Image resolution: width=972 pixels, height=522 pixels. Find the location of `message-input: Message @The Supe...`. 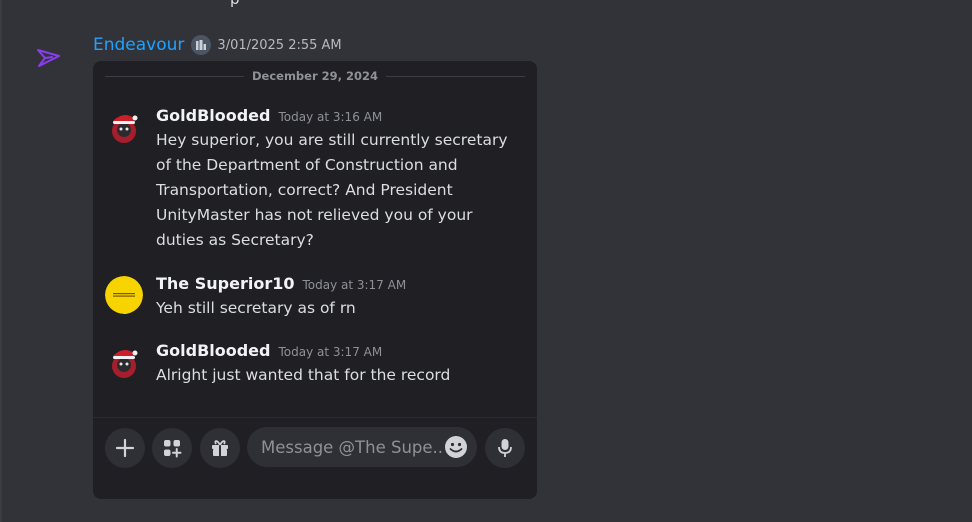

message-input: Message @The Supe... is located at coordinates (362, 447).